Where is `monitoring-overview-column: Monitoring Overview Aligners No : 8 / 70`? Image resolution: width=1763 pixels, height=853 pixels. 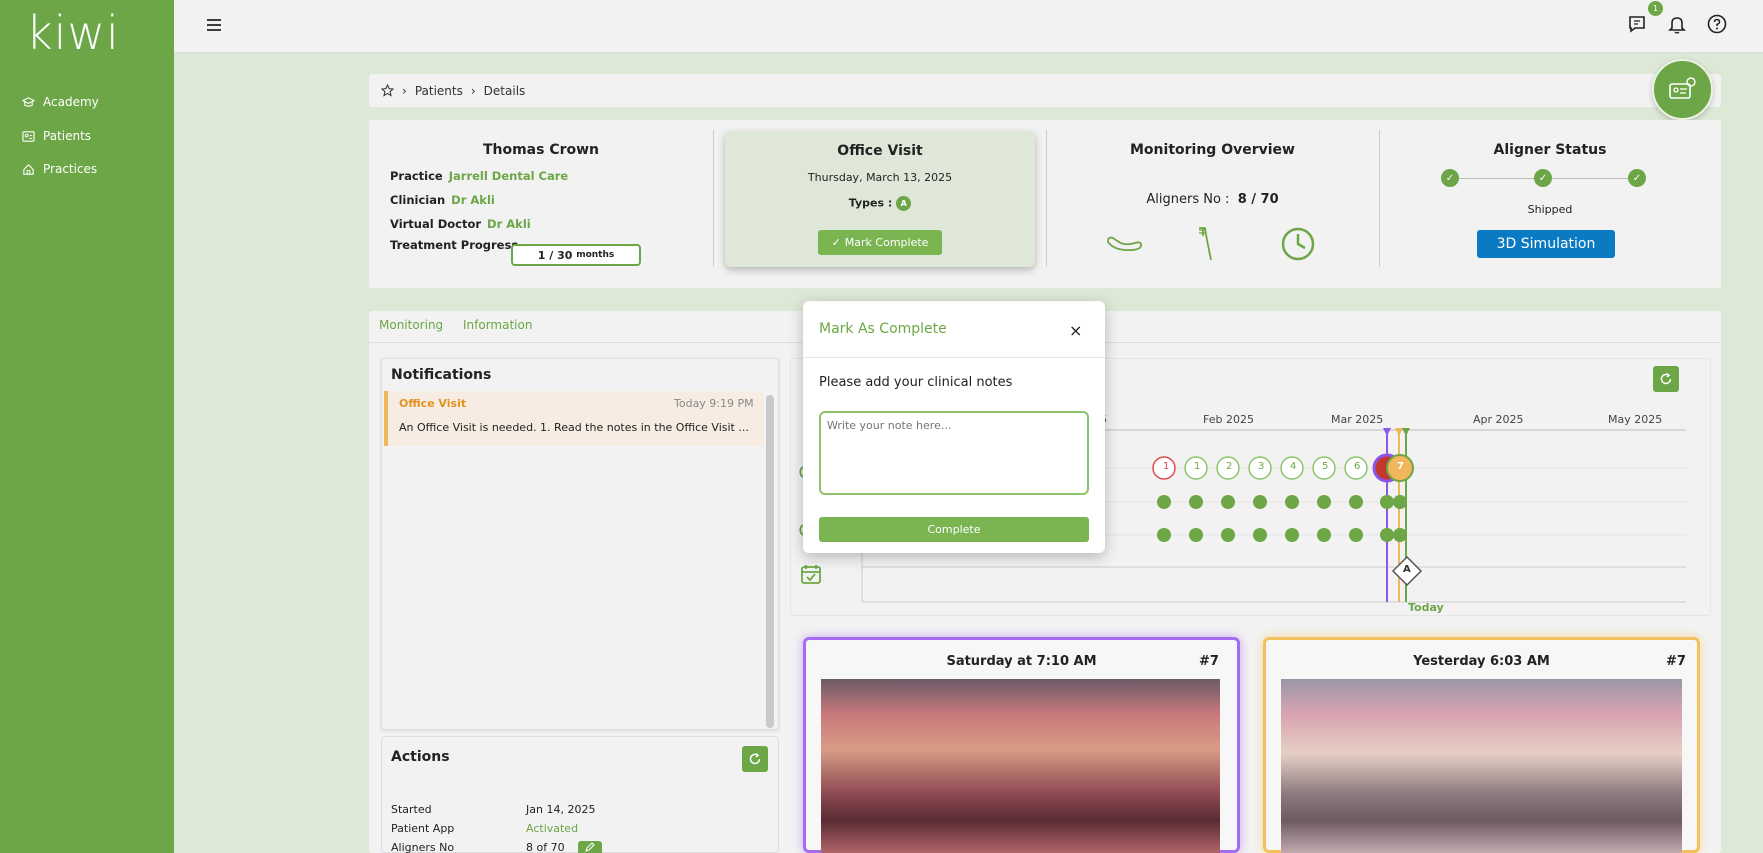
monitoring-overview-column: Monitoring Overview Aligners No : 8 / 70 is located at coordinates (1212, 198).